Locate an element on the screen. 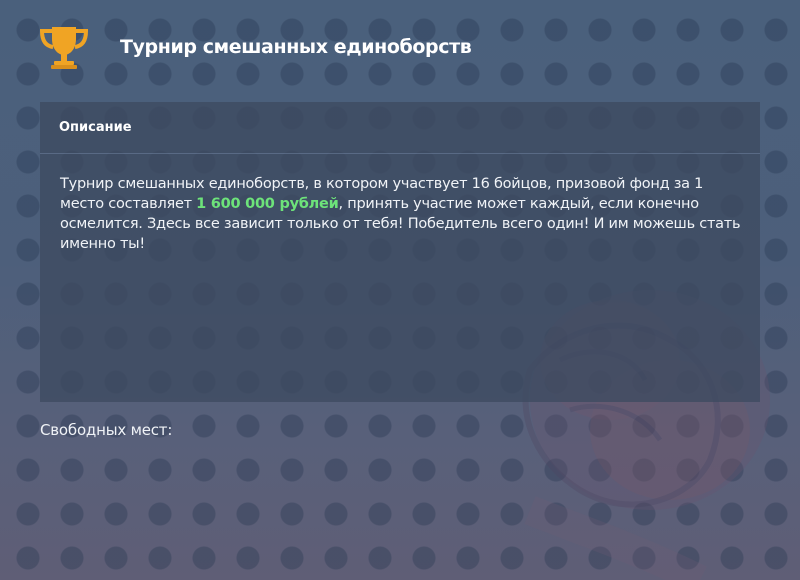  page-title: Турнир смешанных единоборств is located at coordinates (296, 47).